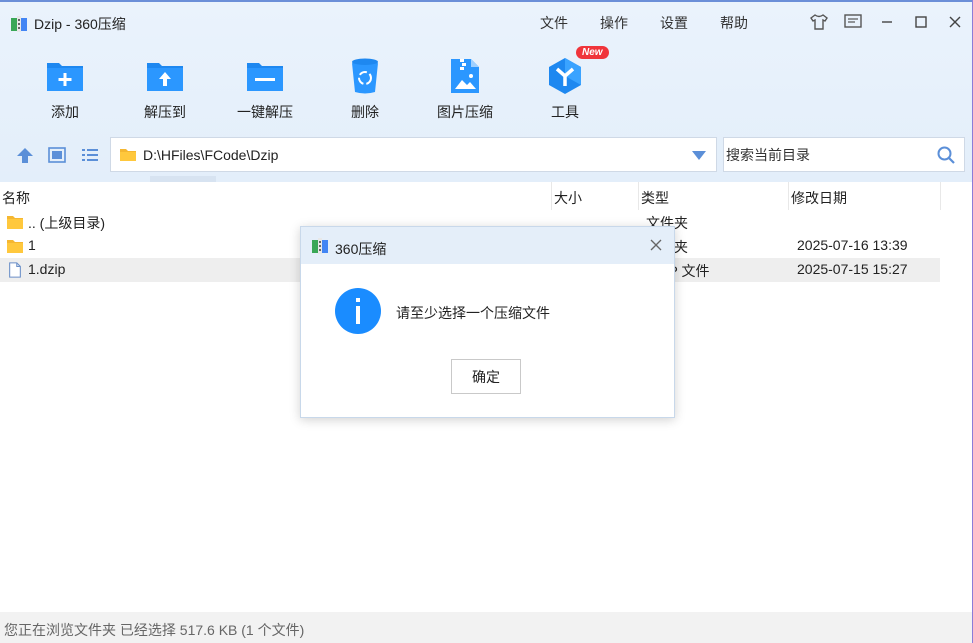 Image resolution: width=973 pixels, height=643 pixels. I want to click on tools-button: New 工具, so click(565, 84).